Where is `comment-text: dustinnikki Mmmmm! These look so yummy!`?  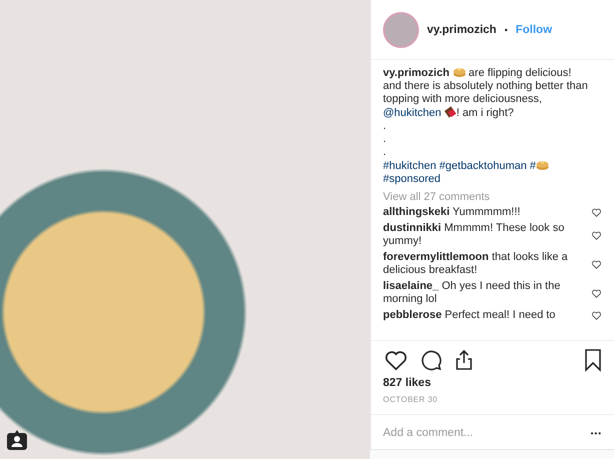
comment-text: dustinnikki Mmmmm! These look so yummy! is located at coordinates (474, 235).